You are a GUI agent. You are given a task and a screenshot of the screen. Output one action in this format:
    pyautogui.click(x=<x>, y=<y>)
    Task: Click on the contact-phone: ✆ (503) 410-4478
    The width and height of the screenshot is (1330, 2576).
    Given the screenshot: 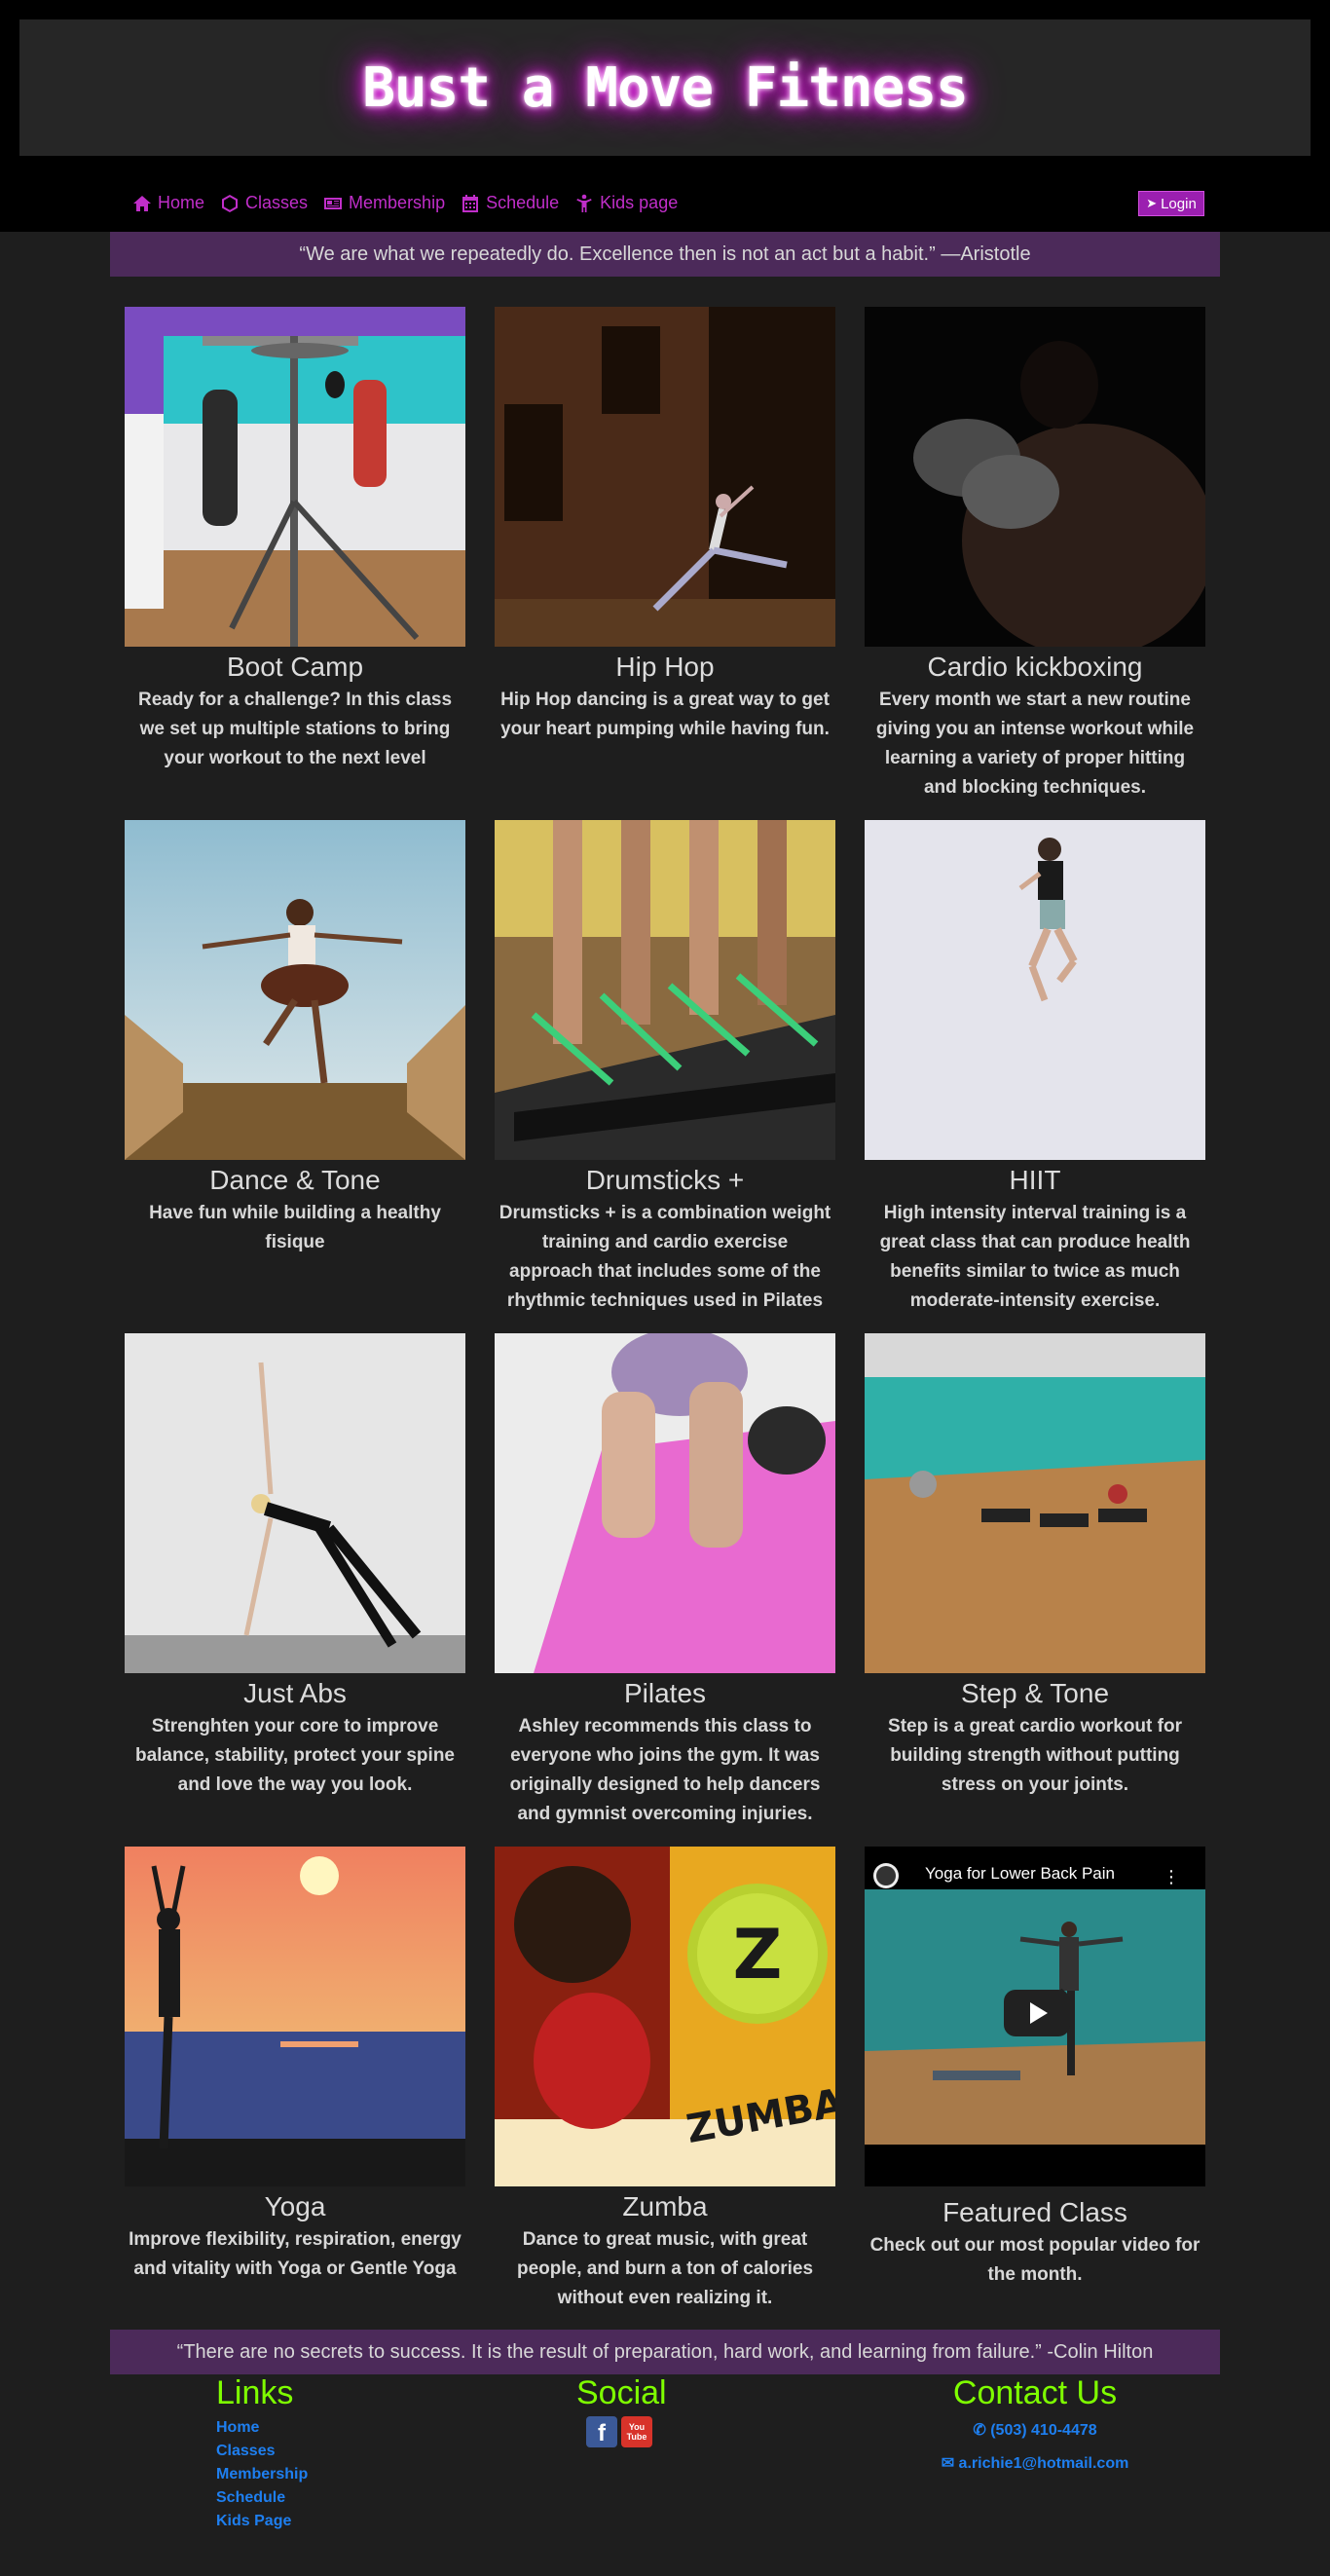 What is the action you would take?
    pyautogui.click(x=1035, y=2430)
    